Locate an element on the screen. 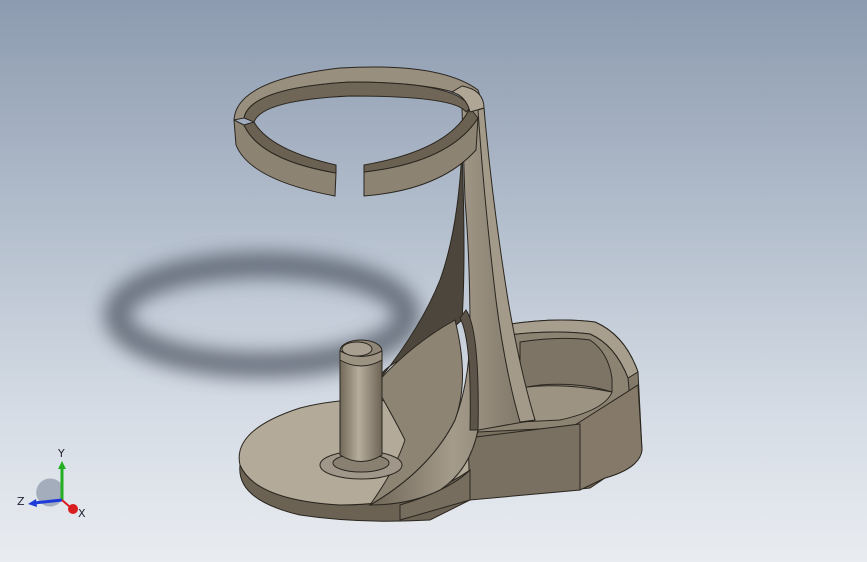 The image size is (867, 562). z-axis-label: Z is located at coordinates (21, 501).